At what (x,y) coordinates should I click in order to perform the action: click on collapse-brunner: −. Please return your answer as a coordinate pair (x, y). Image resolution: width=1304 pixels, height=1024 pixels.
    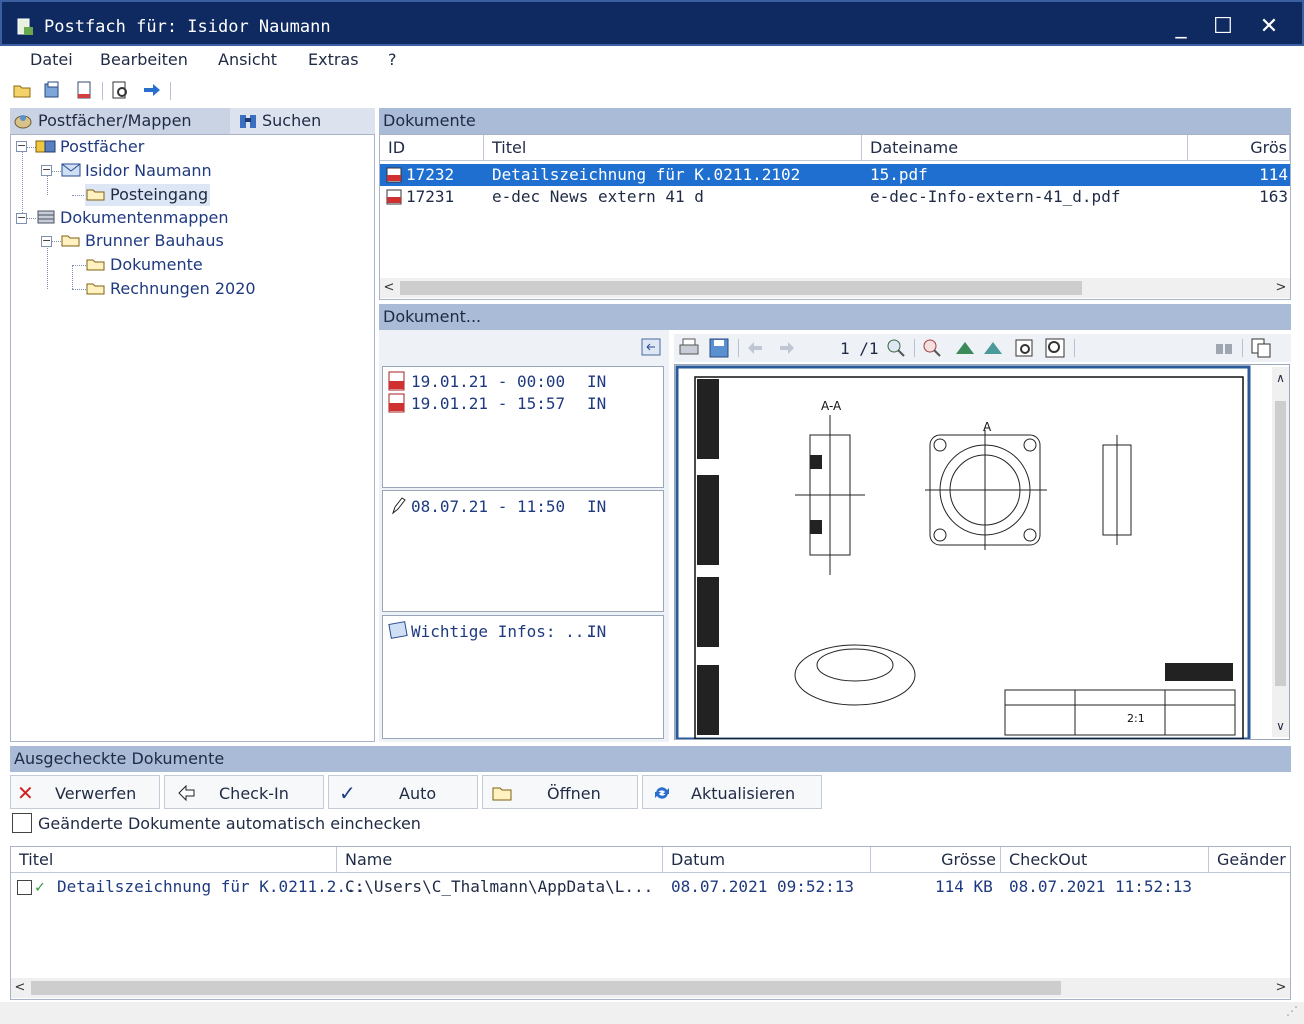
    Looking at the image, I should click on (46, 241).